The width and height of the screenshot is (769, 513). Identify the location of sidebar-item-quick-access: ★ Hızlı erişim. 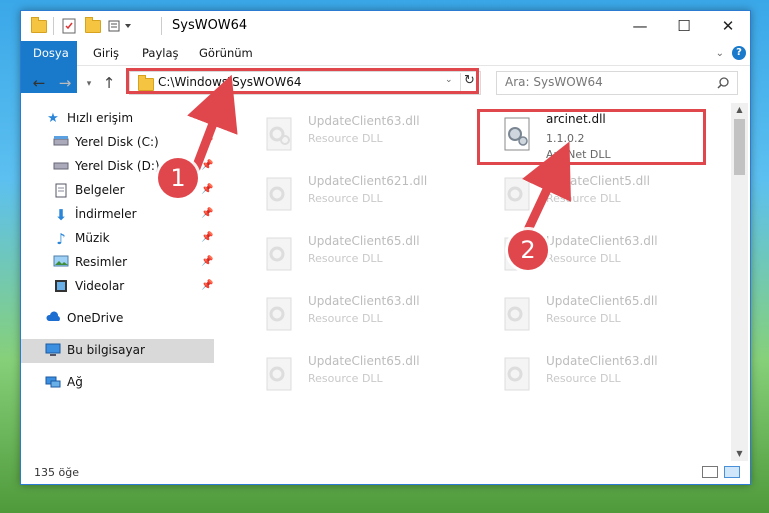
(117, 119).